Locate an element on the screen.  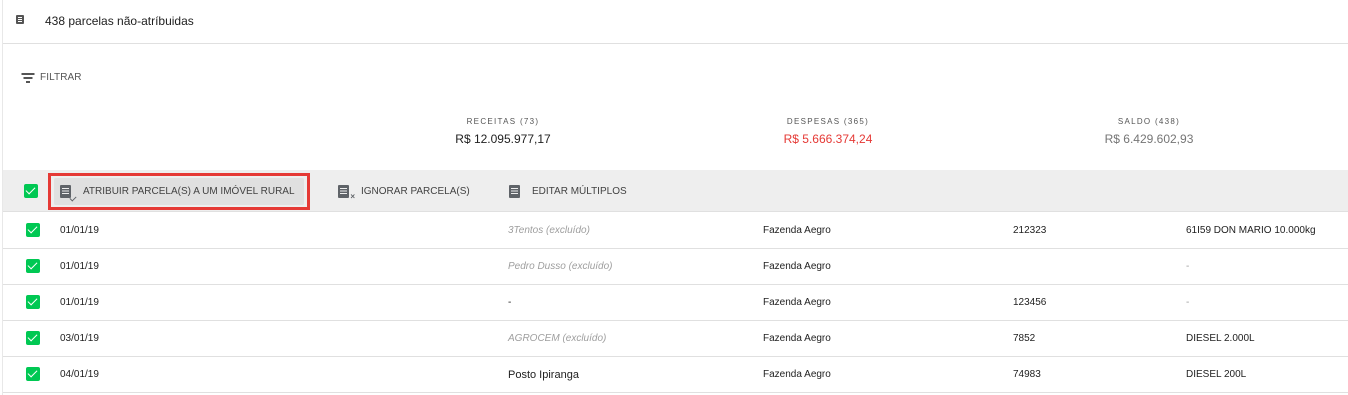
x-mark: × is located at coordinates (352, 196).